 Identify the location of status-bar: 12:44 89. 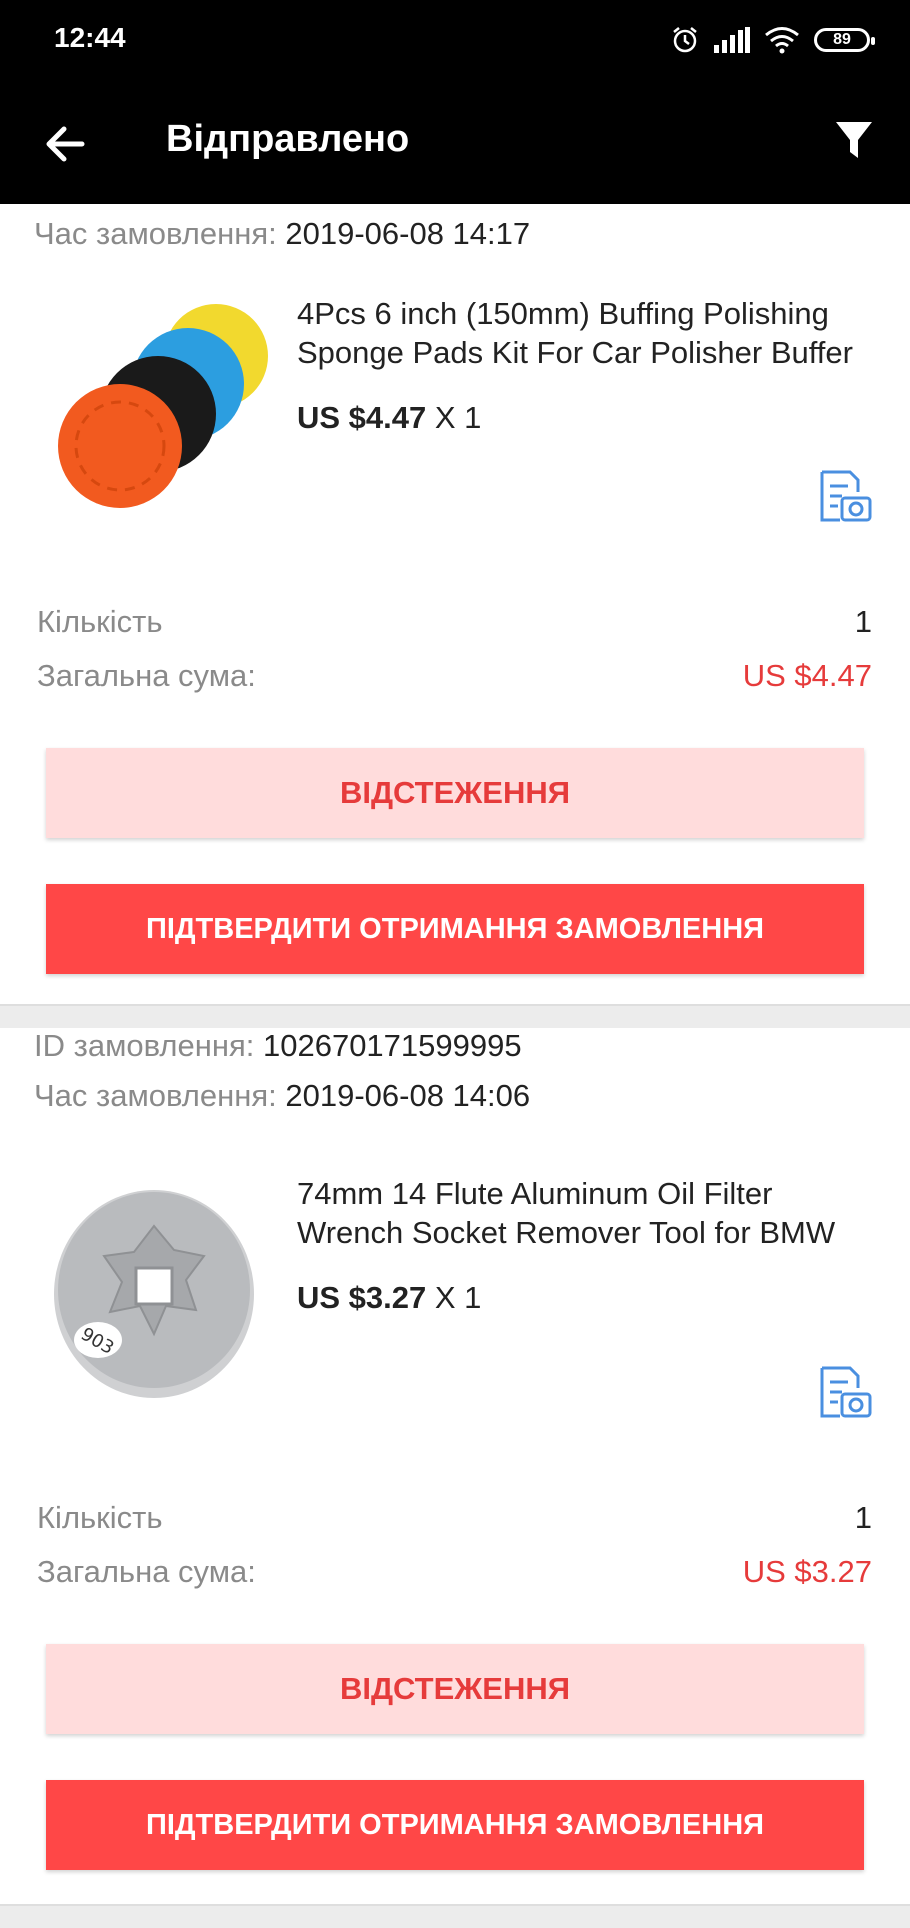
(455, 40).